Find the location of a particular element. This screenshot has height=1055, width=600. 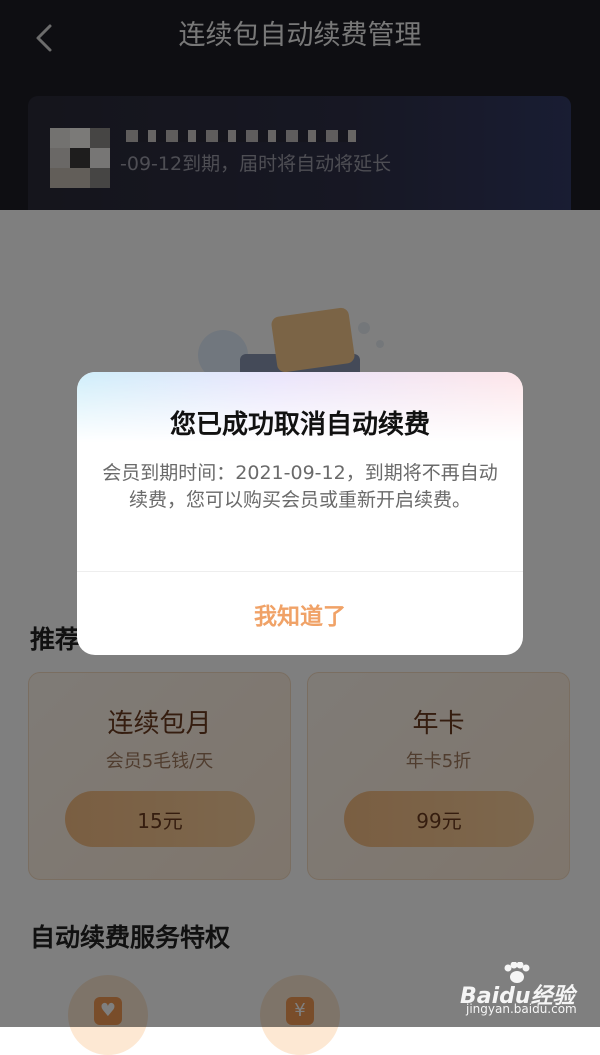

dialog-title: 您已成功取消自动续费 is located at coordinates (299, 425).